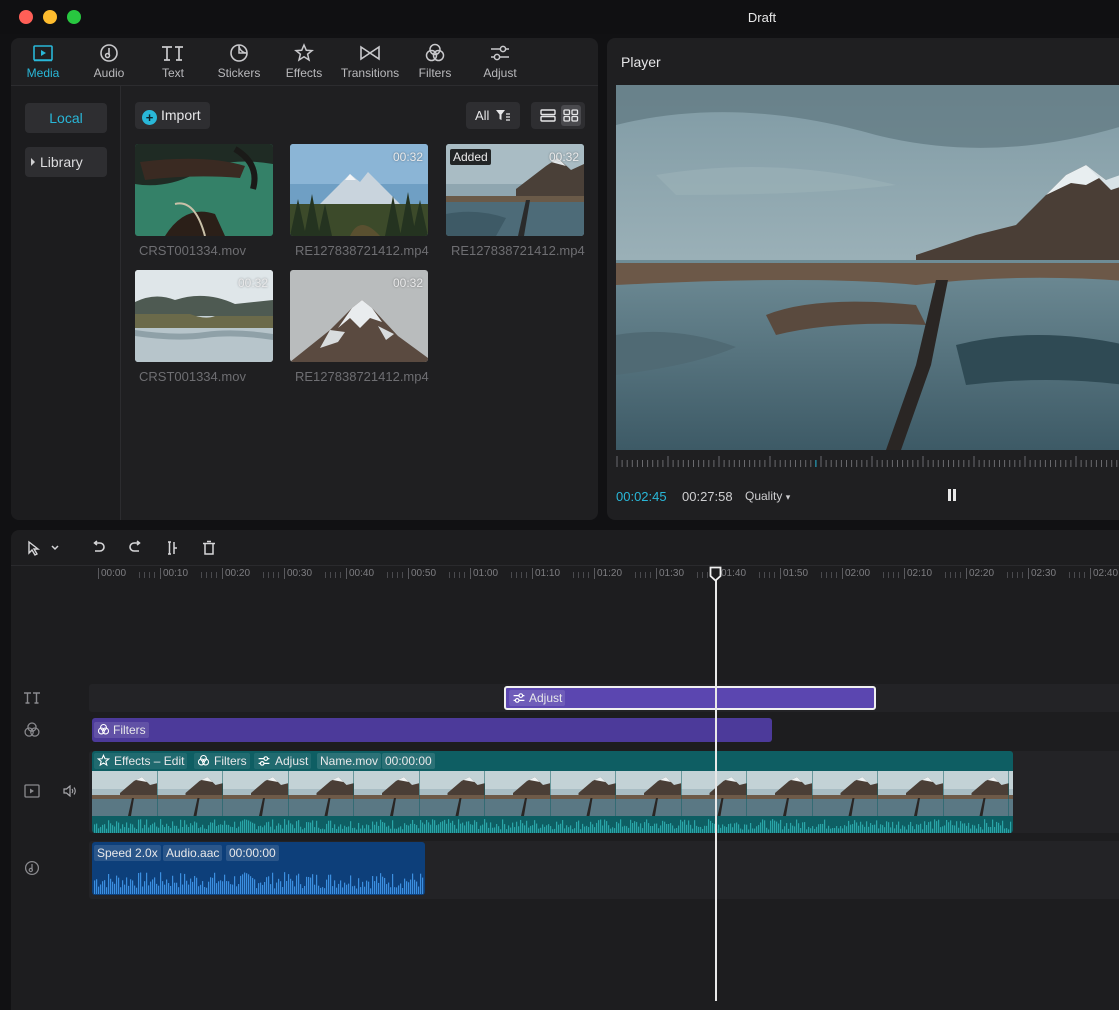 The image size is (1119, 1010). What do you see at coordinates (109, 62) in the screenshot?
I see `tab-audio: Audio` at bounding box center [109, 62].